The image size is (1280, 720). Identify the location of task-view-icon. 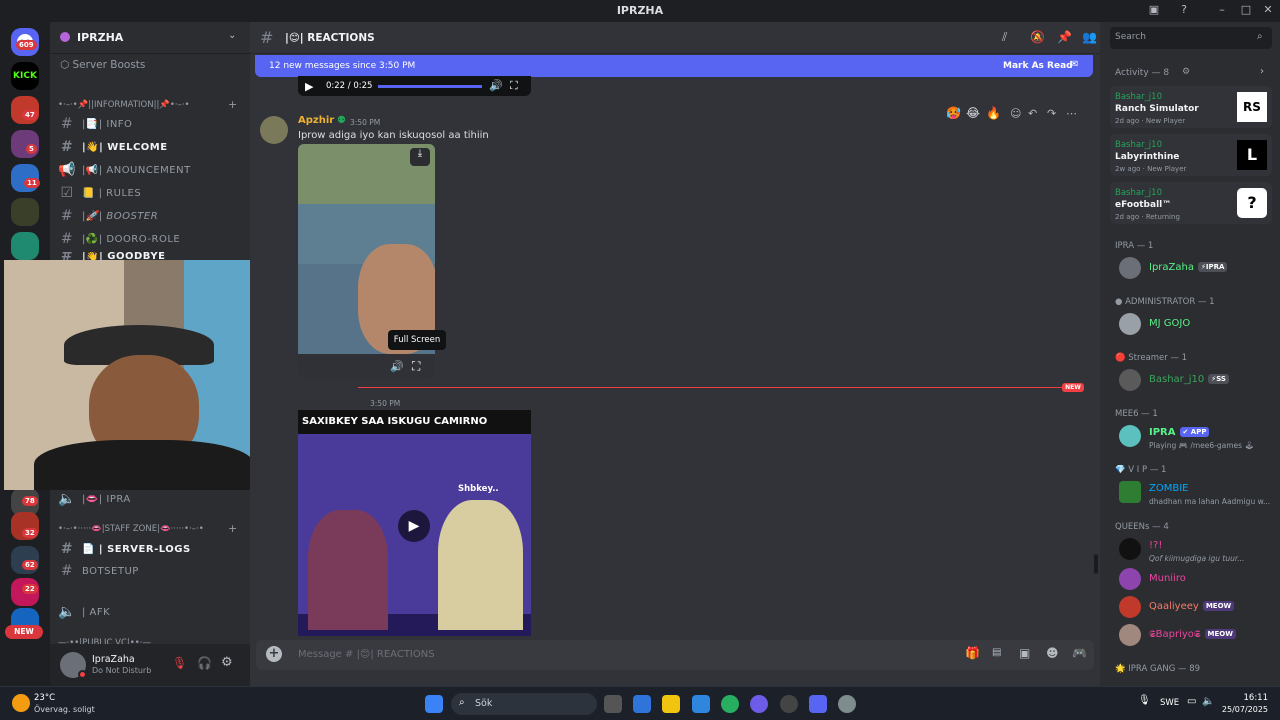
(613, 704).